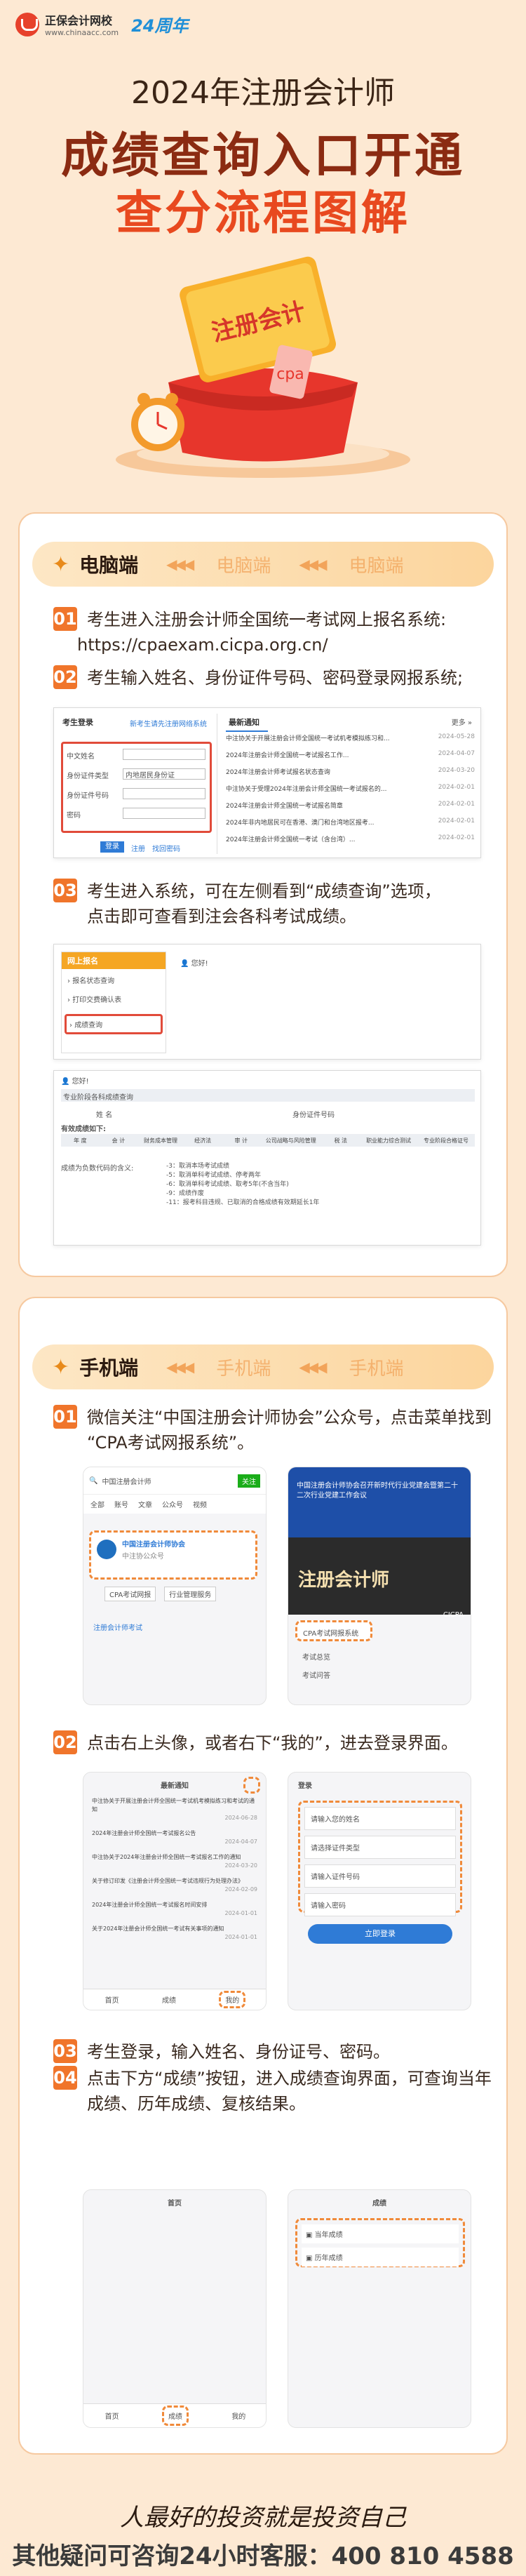 The image size is (526, 2576). I want to click on step-number: 02, so click(65, 1742).